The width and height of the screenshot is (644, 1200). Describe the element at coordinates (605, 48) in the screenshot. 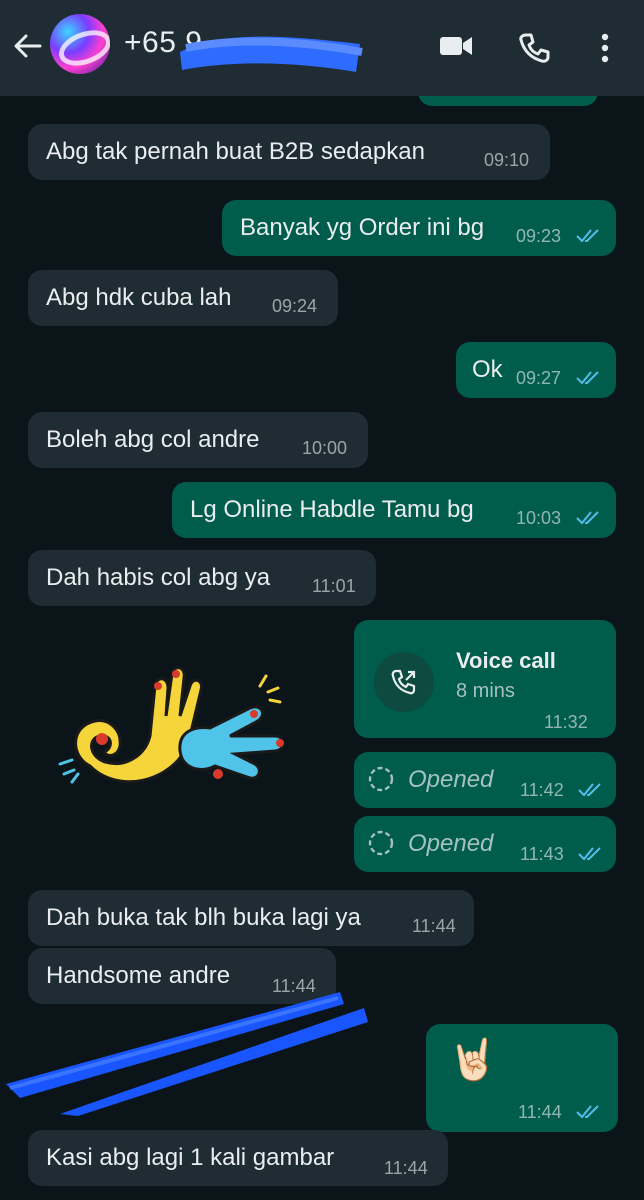

I see `more-options-icon` at that location.